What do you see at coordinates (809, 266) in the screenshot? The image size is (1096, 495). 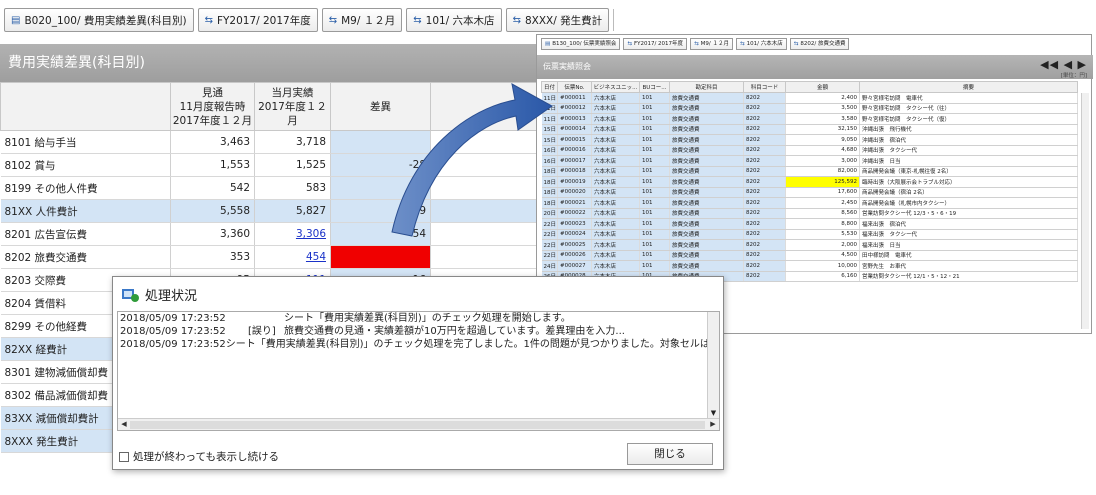 I see `voucher-row: 24日 #000027 六本木店 101 旅費交通費 8202 10,000 宮野先生 お車代` at bounding box center [809, 266].